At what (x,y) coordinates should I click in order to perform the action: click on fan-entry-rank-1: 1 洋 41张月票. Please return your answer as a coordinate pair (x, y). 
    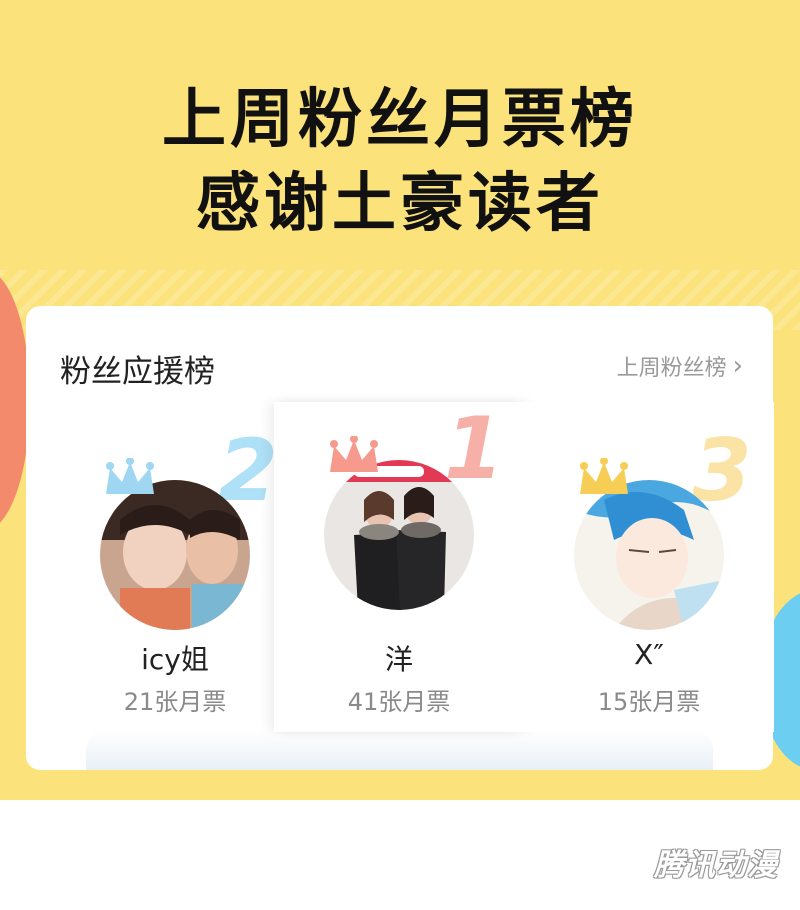
    Looking at the image, I should click on (399, 567).